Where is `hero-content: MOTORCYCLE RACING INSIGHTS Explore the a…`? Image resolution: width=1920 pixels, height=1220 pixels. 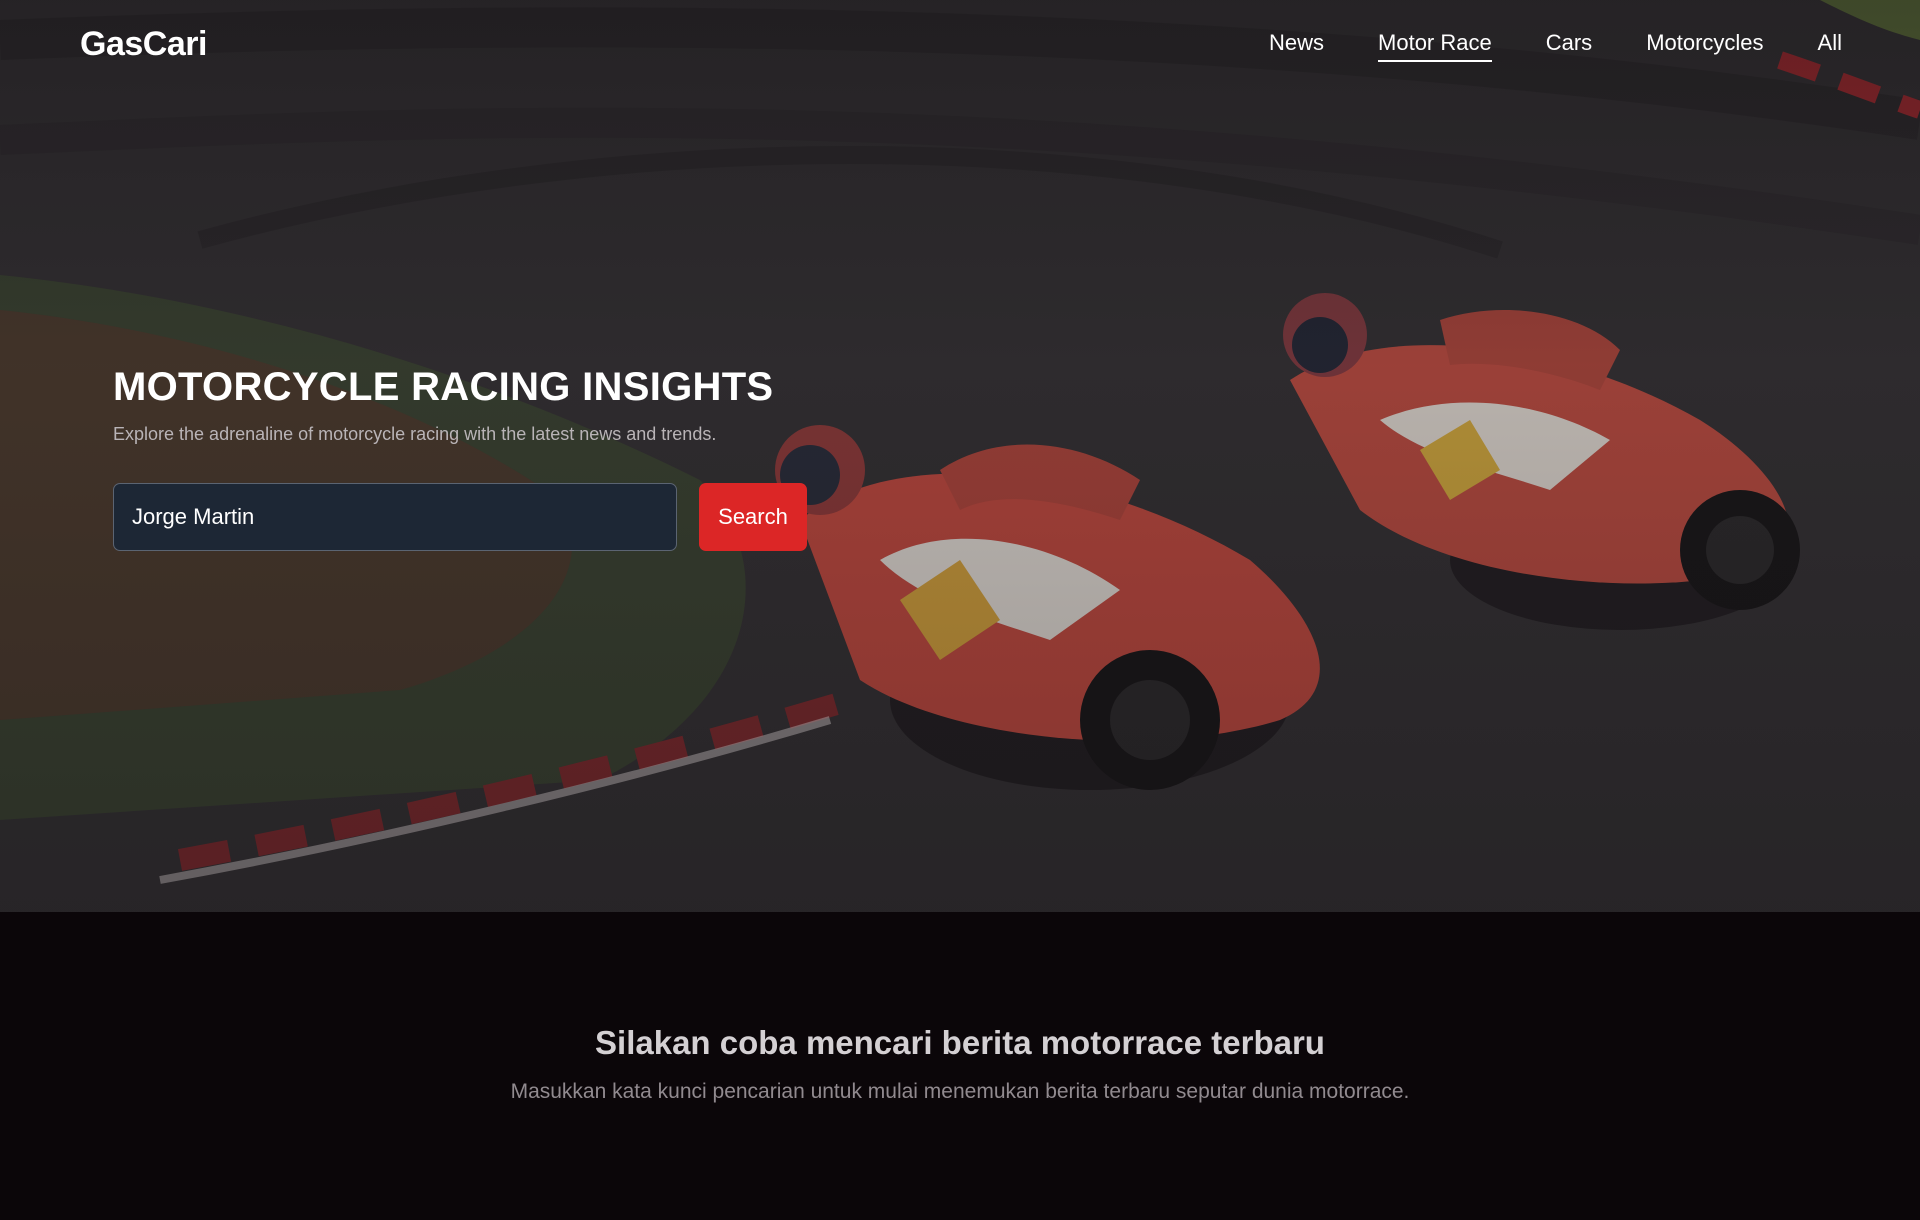 hero-content: MOTORCYCLE RACING INSIGHTS Explore the a… is located at coordinates (563, 405).